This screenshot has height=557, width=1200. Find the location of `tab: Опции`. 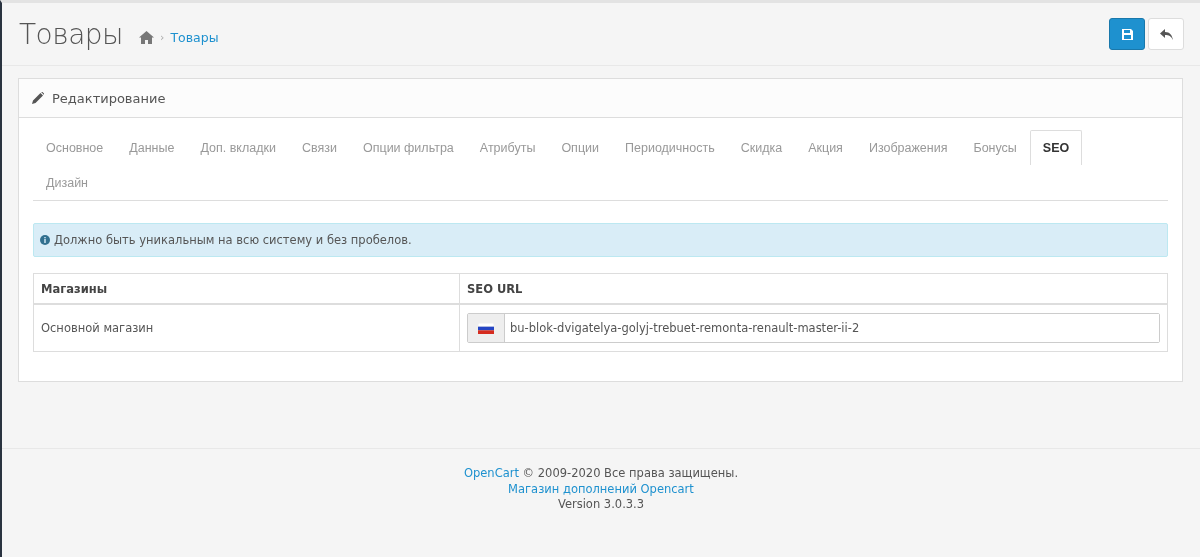

tab: Опции is located at coordinates (580, 147).